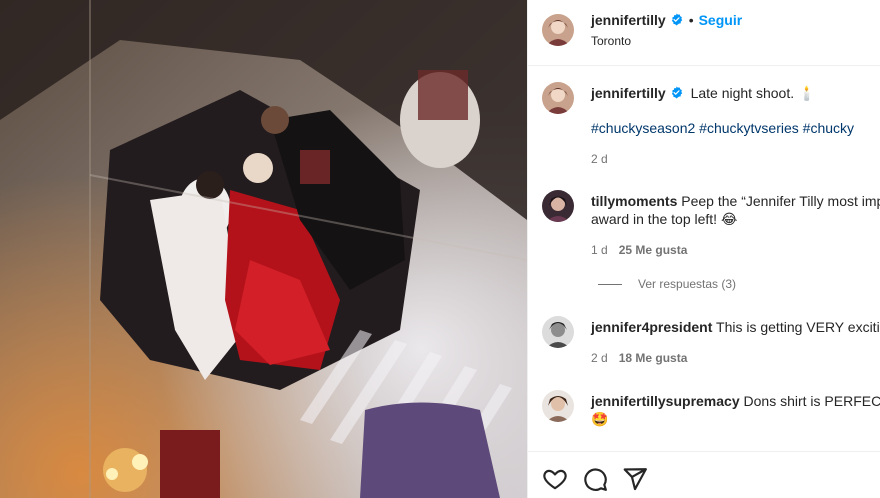  Describe the element at coordinates (704, 33) in the screenshot. I see `post-header: jennifertilly • Seguir Toronto` at that location.